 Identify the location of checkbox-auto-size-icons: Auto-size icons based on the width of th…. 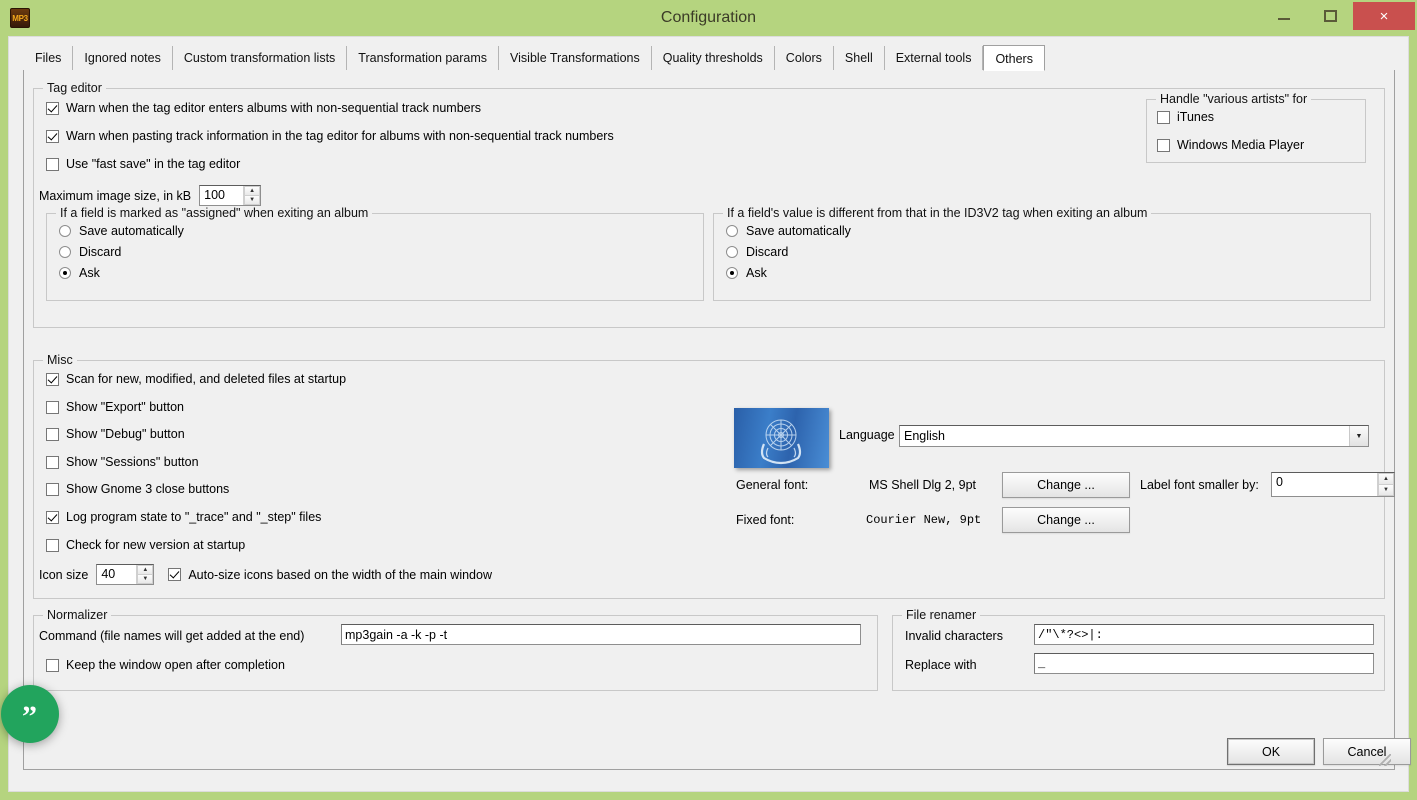
(330, 575).